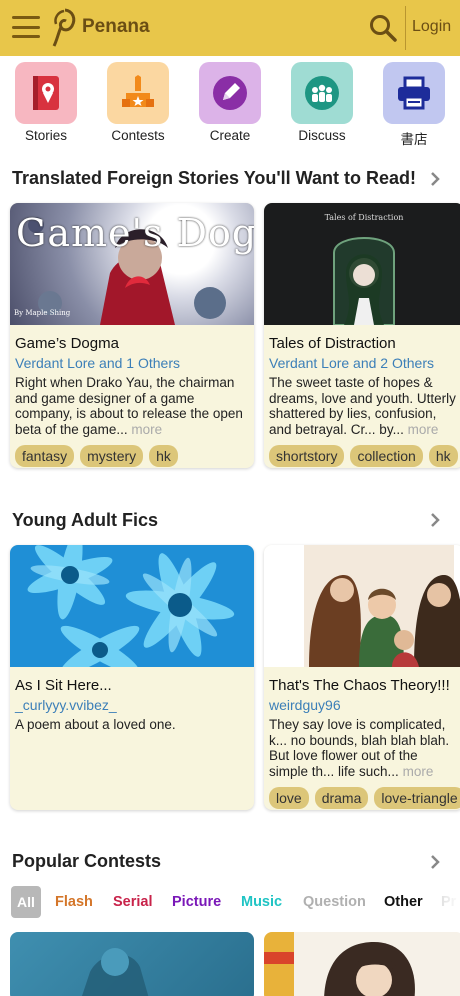 The image size is (460, 996). Describe the element at coordinates (307, 456) in the screenshot. I see `tag: shortstory` at that location.